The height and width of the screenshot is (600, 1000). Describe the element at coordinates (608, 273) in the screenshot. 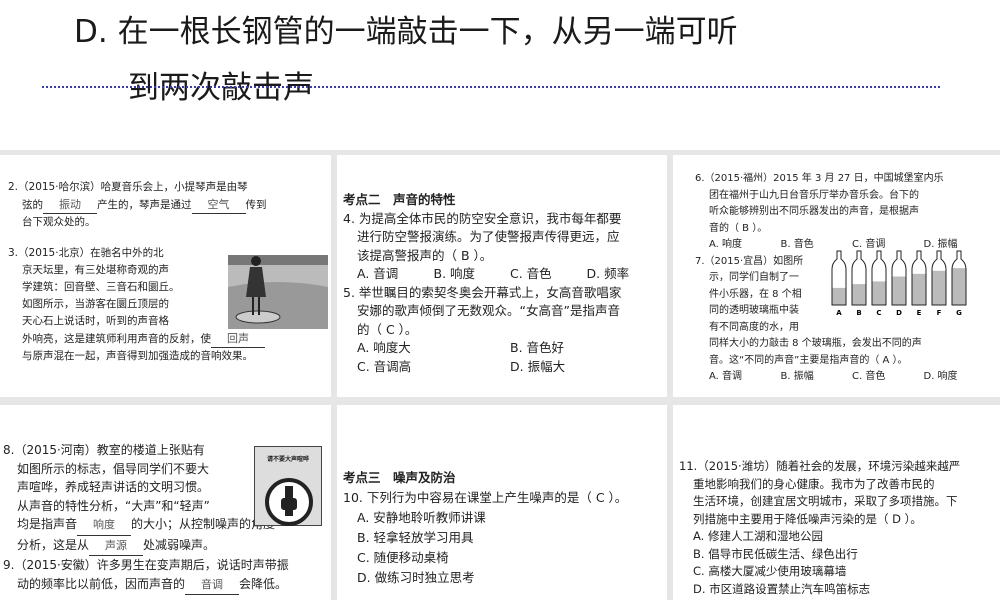

I see `option: D. 频率` at that location.